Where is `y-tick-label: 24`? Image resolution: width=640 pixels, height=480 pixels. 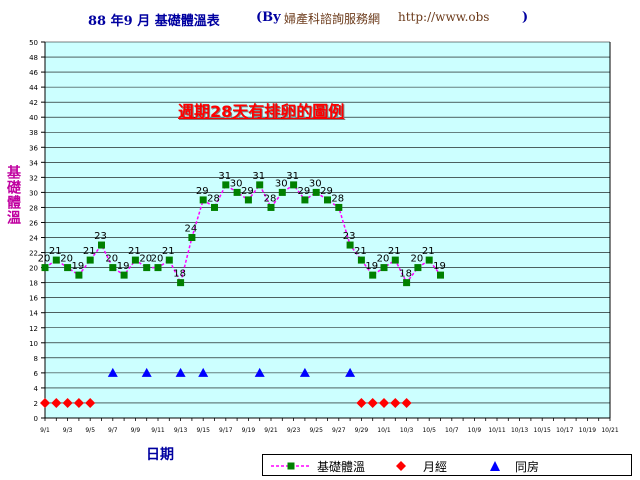 y-tick-label: 24 is located at coordinates (33, 239).